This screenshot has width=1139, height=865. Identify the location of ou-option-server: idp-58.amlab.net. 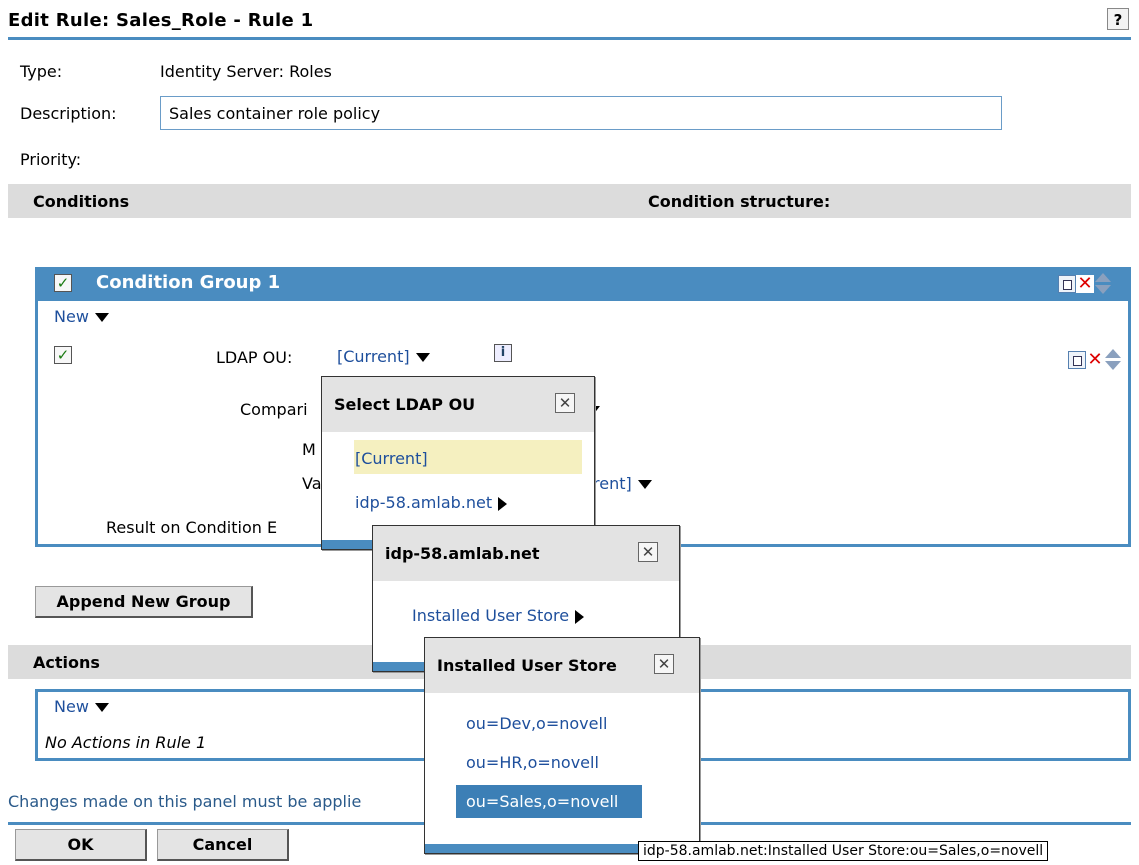
(431, 502).